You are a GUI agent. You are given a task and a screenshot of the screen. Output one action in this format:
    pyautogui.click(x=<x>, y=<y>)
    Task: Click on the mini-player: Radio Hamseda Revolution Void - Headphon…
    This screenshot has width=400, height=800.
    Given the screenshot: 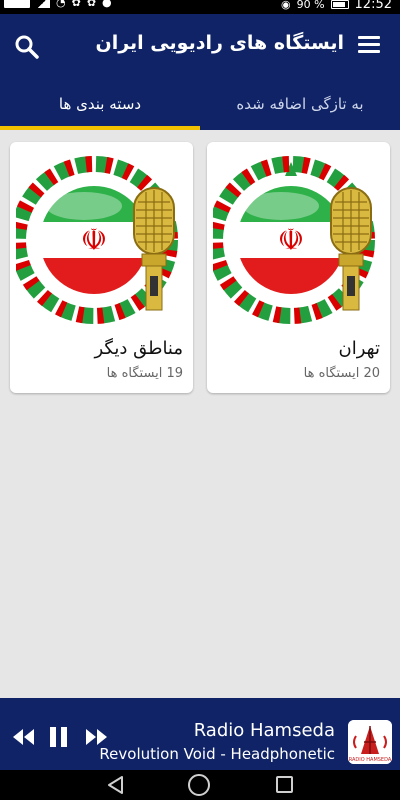 What is the action you would take?
    pyautogui.click(x=200, y=734)
    